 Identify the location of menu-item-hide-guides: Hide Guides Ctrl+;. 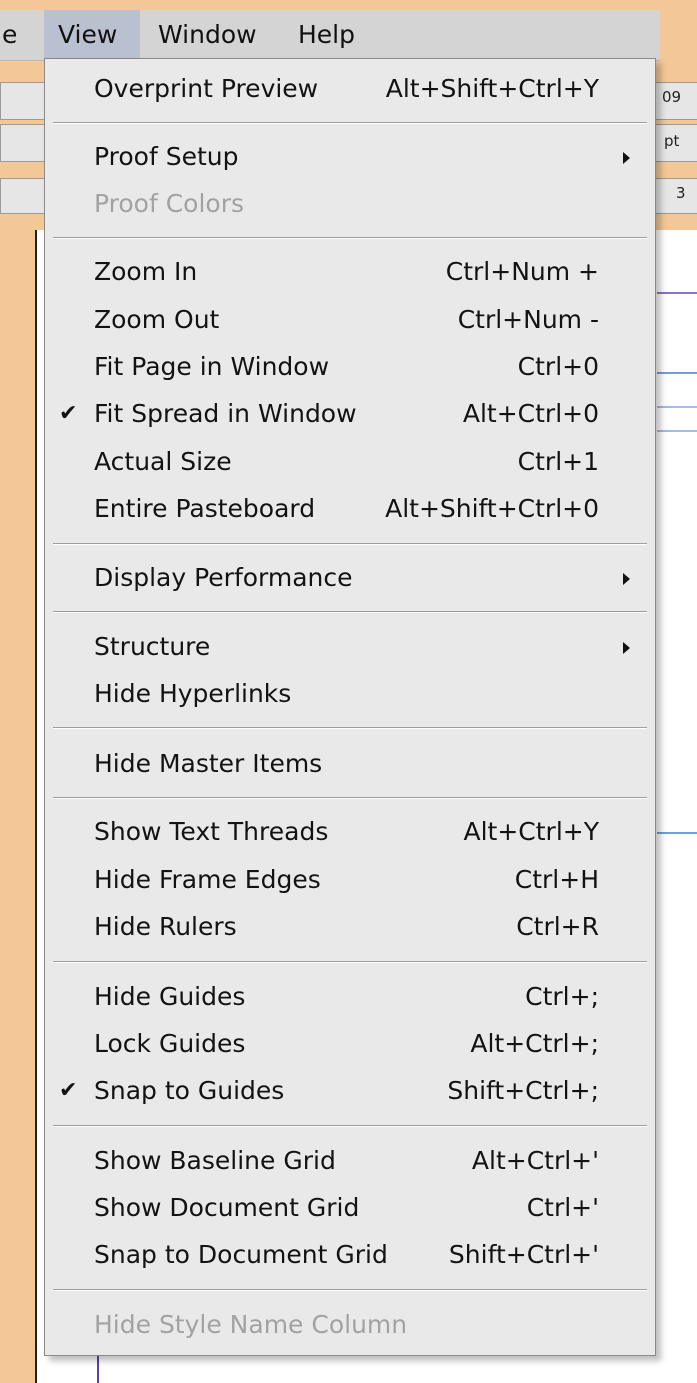
(350, 997).